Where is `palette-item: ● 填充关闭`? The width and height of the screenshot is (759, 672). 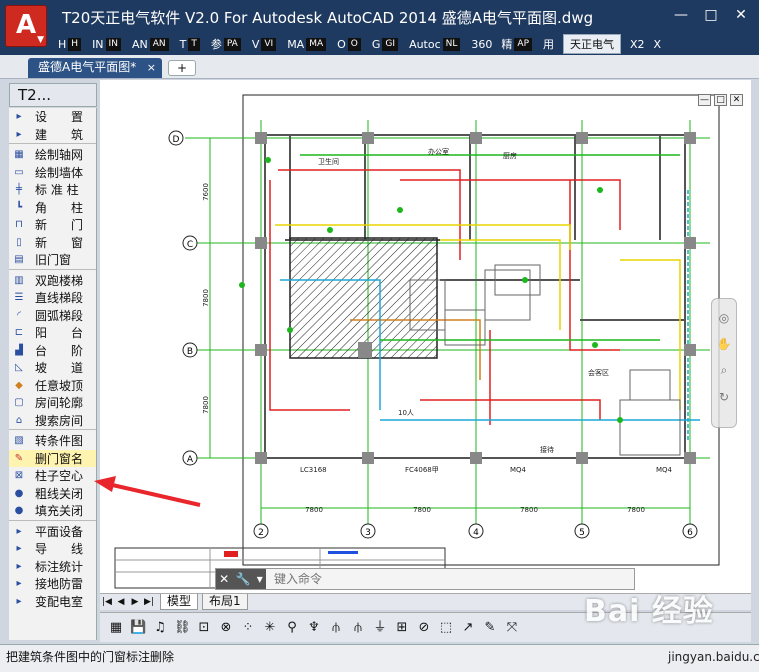 palette-item: ● 填充关闭 is located at coordinates (52, 511).